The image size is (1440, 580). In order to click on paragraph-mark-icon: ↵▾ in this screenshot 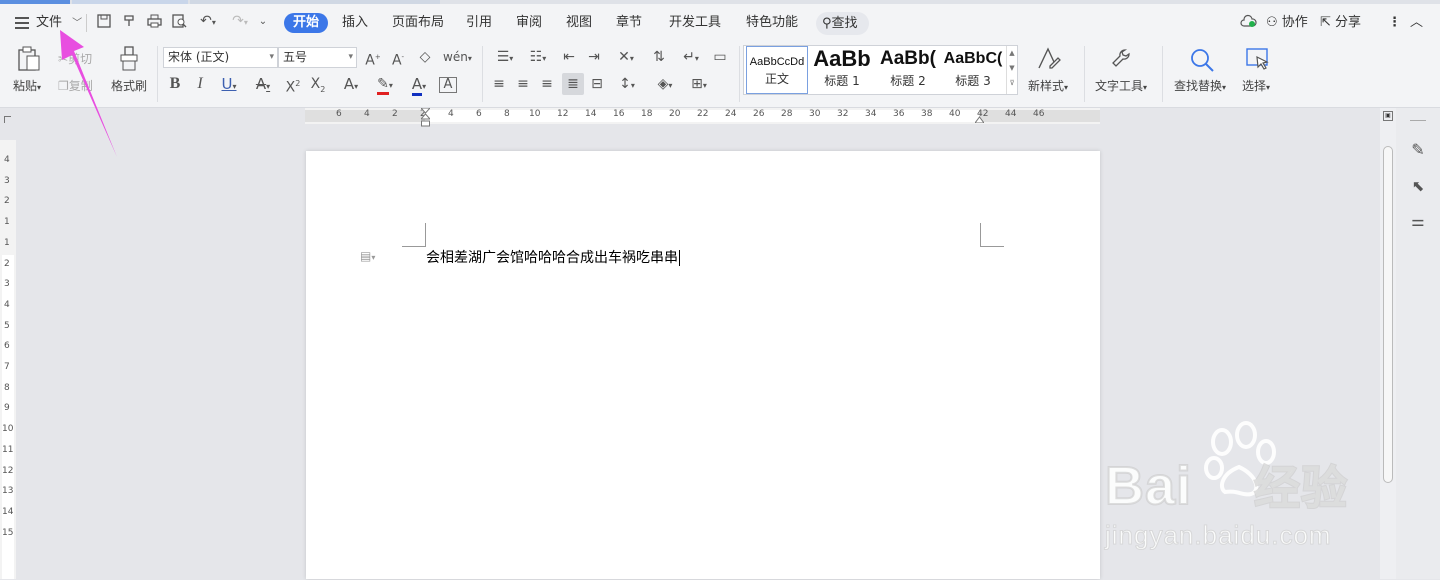, I will do `click(691, 58)`.